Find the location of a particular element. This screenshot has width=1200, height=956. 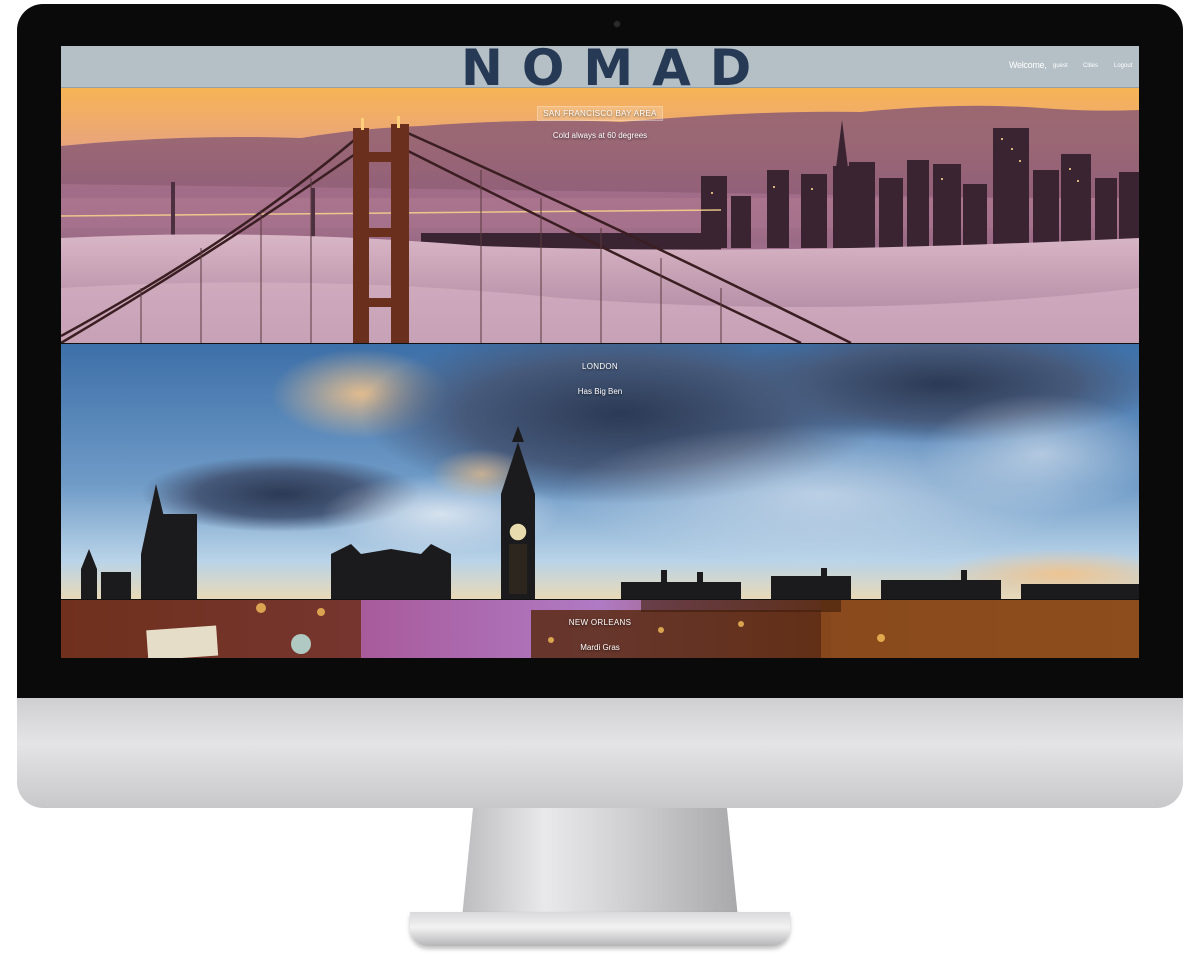

nav-cities-link: Cities is located at coordinates (1090, 66).